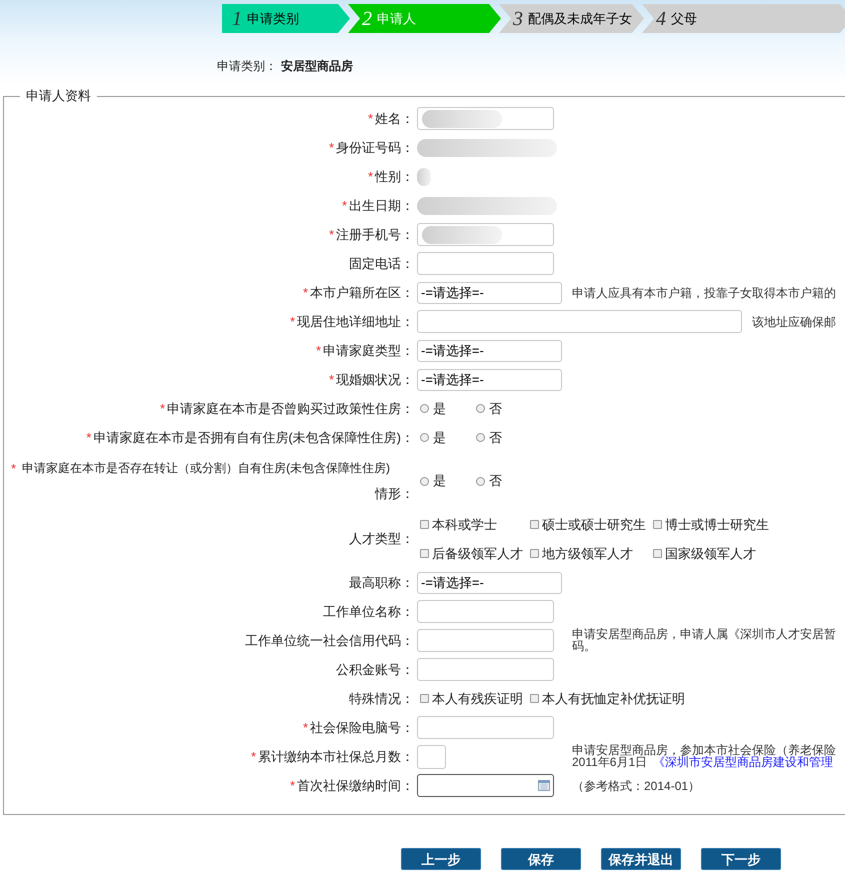 Image resolution: width=845 pixels, height=874 pixels. Describe the element at coordinates (477, 553) in the screenshot. I see `option-label: 后备级领军人才` at that location.